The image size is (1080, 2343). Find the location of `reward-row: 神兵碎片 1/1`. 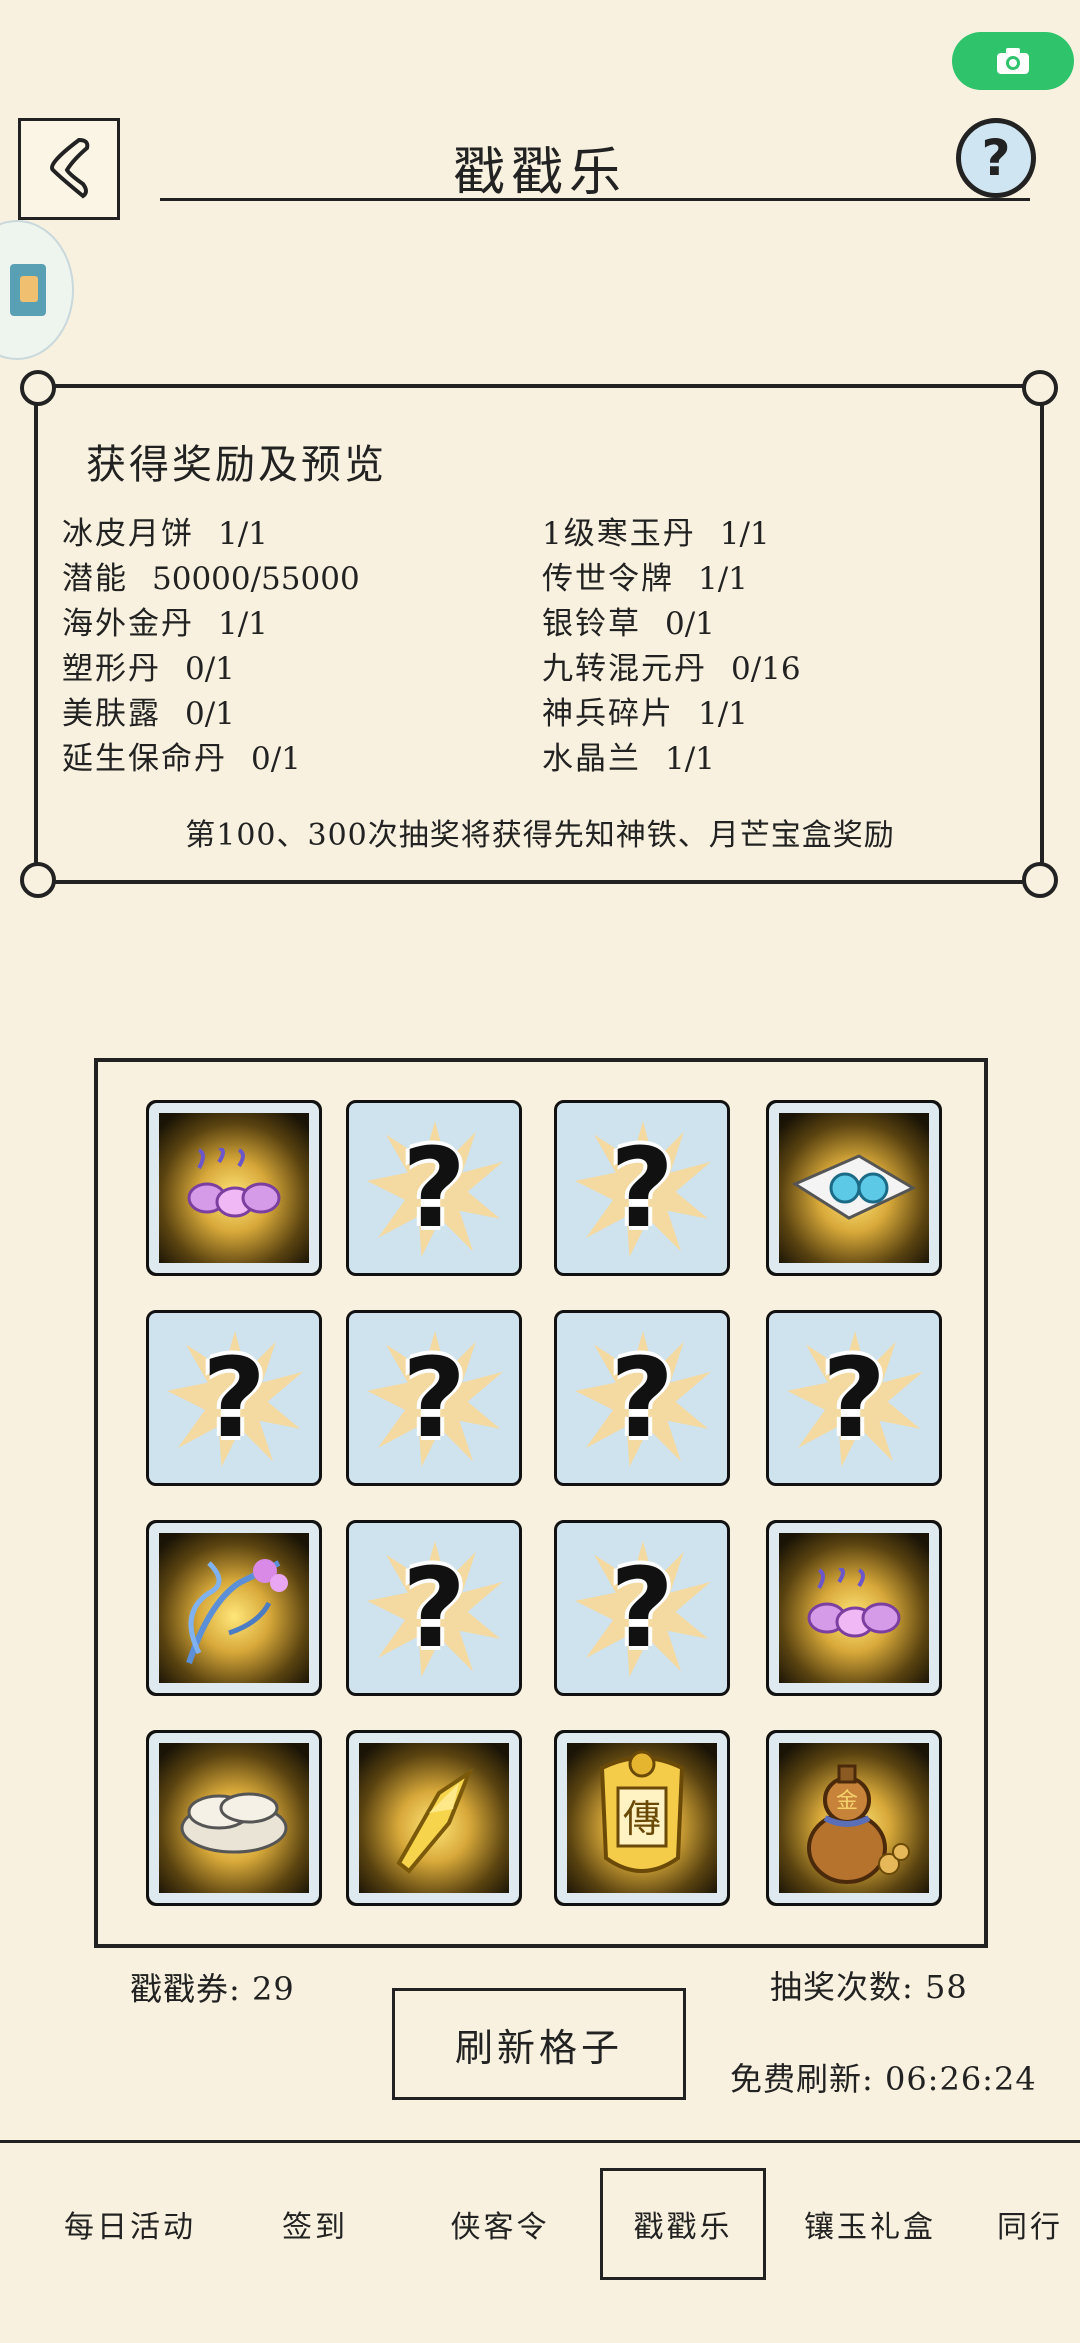

reward-row: 神兵碎片 1/1 is located at coordinates (645, 710).